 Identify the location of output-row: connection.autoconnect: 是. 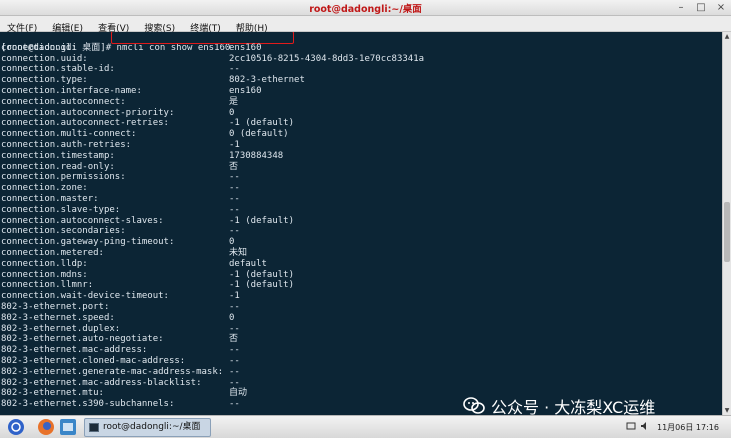
(361, 102).